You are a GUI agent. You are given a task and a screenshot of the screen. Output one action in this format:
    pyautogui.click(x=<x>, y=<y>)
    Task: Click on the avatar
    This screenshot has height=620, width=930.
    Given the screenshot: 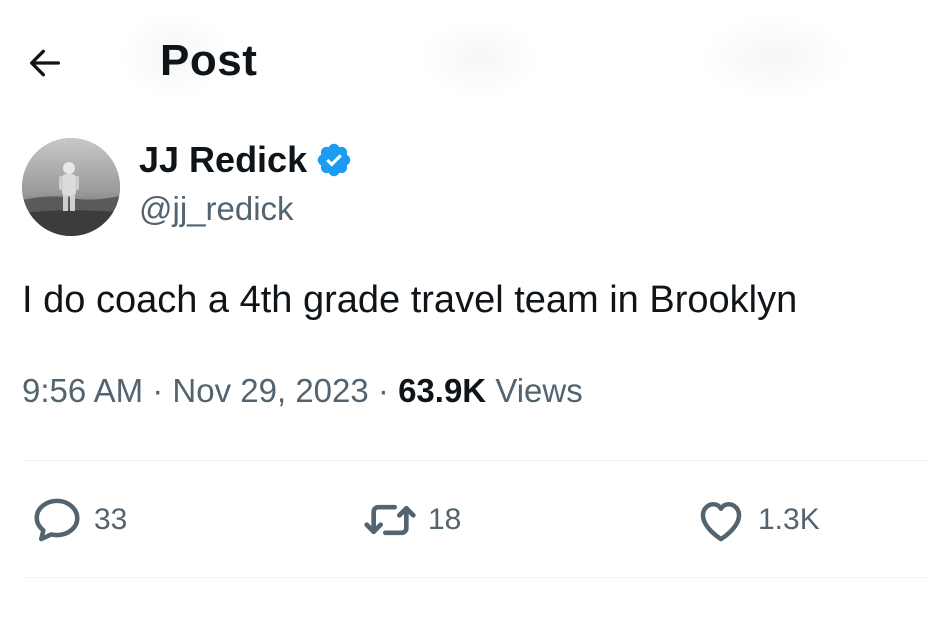 What is the action you would take?
    pyautogui.click(x=71, y=187)
    